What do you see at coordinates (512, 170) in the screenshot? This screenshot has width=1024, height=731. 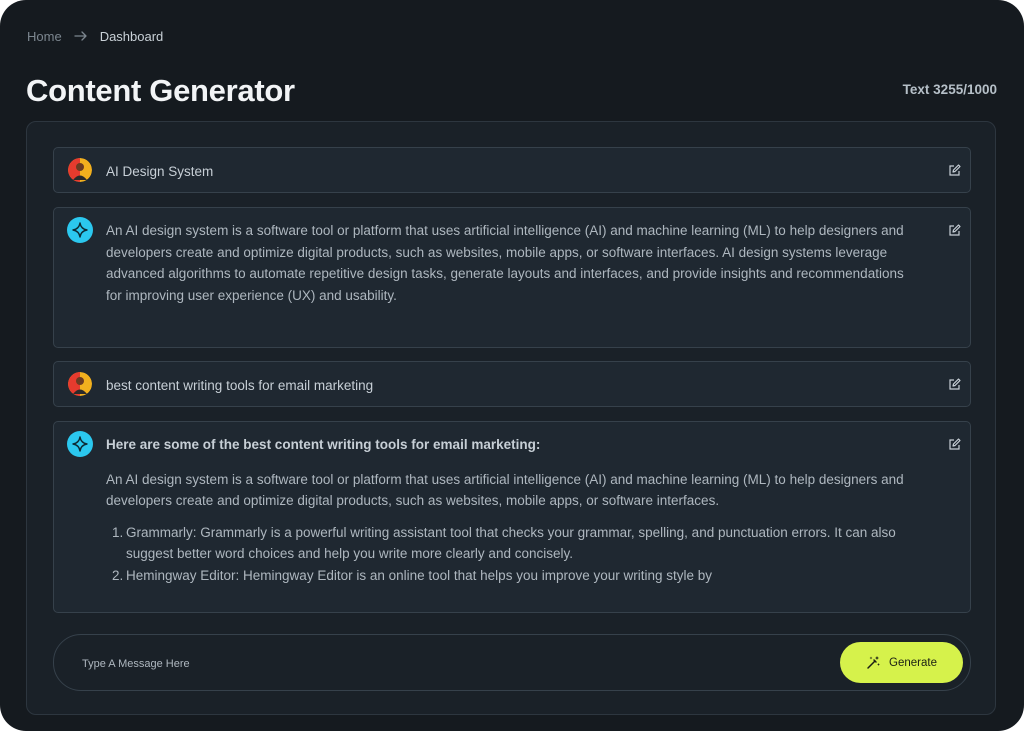 I see `user-message: AI Design System` at bounding box center [512, 170].